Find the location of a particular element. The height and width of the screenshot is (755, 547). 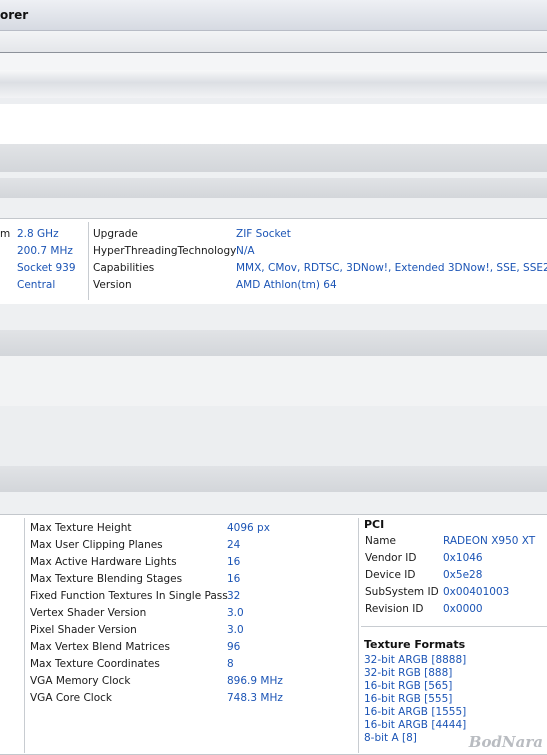

pci-row-label: SubSystem ID is located at coordinates (402, 592).